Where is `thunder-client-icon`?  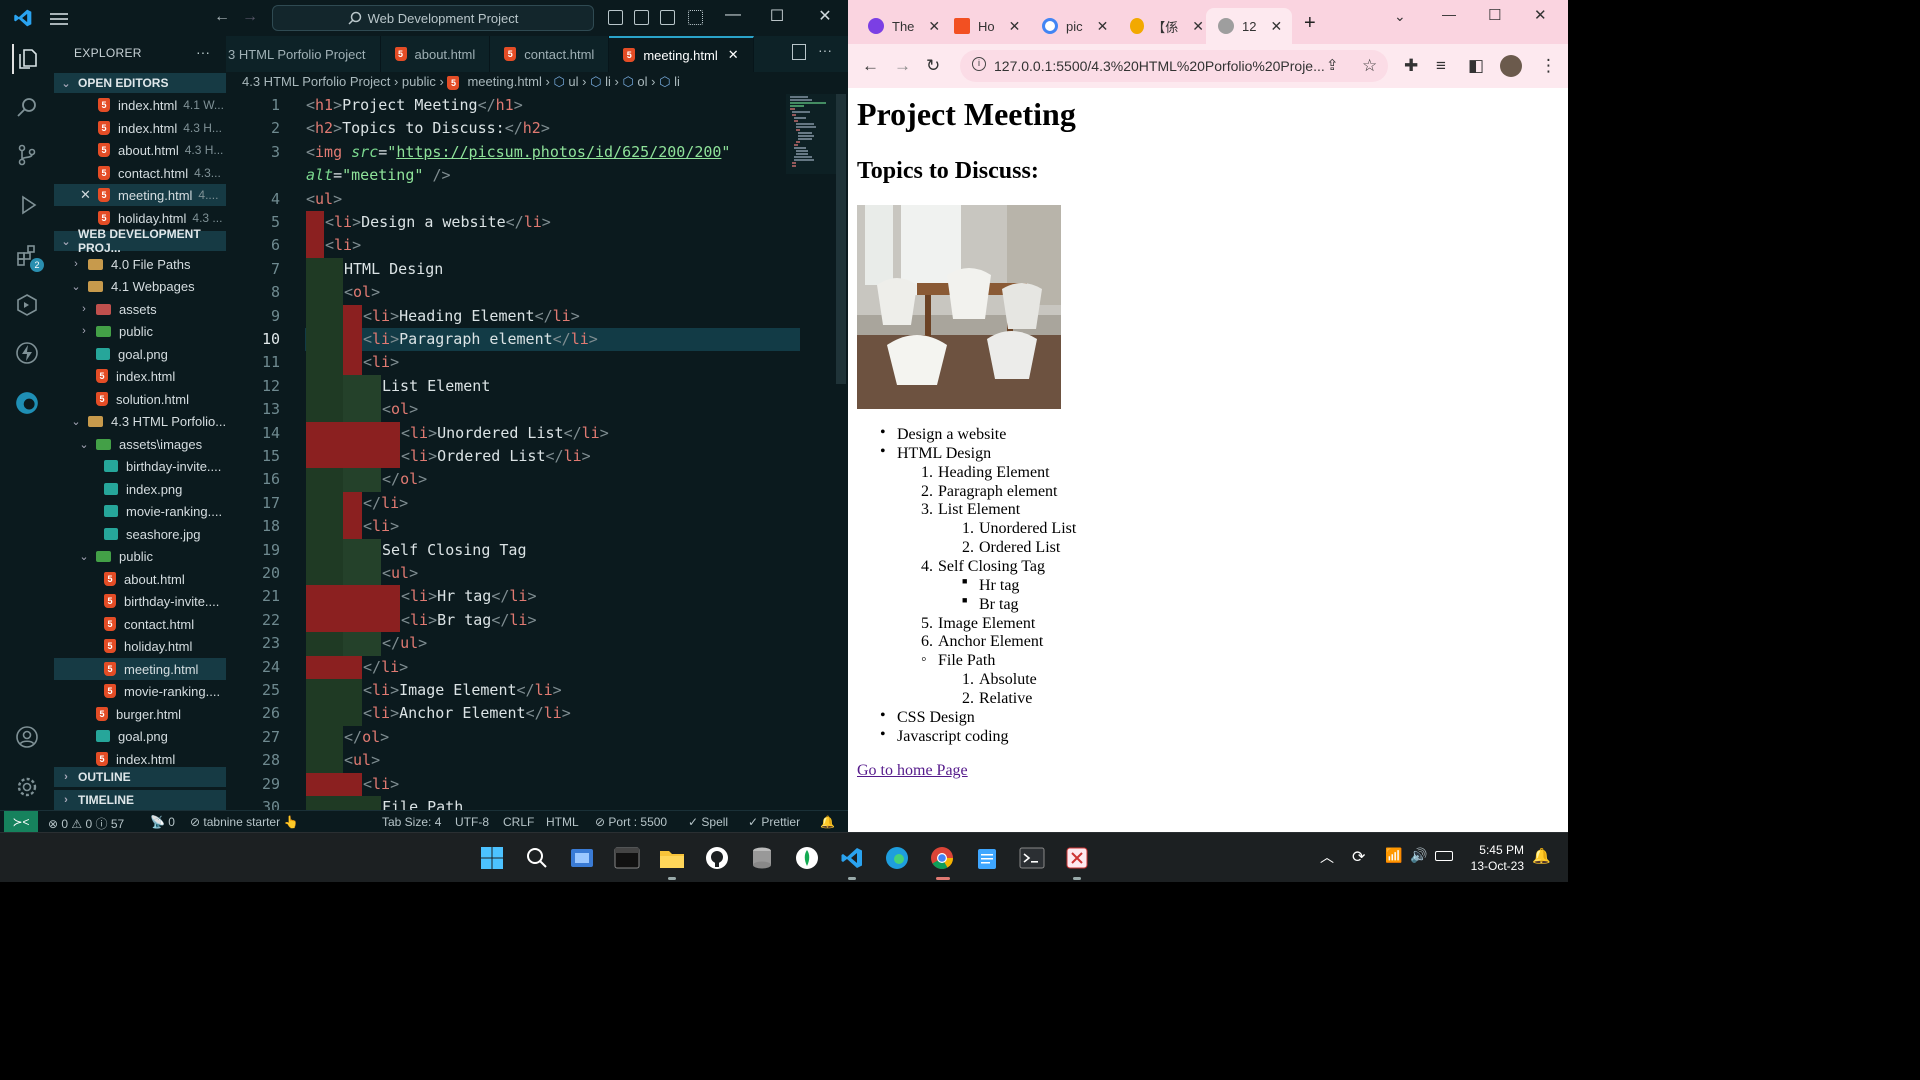 thunder-client-icon is located at coordinates (27, 353).